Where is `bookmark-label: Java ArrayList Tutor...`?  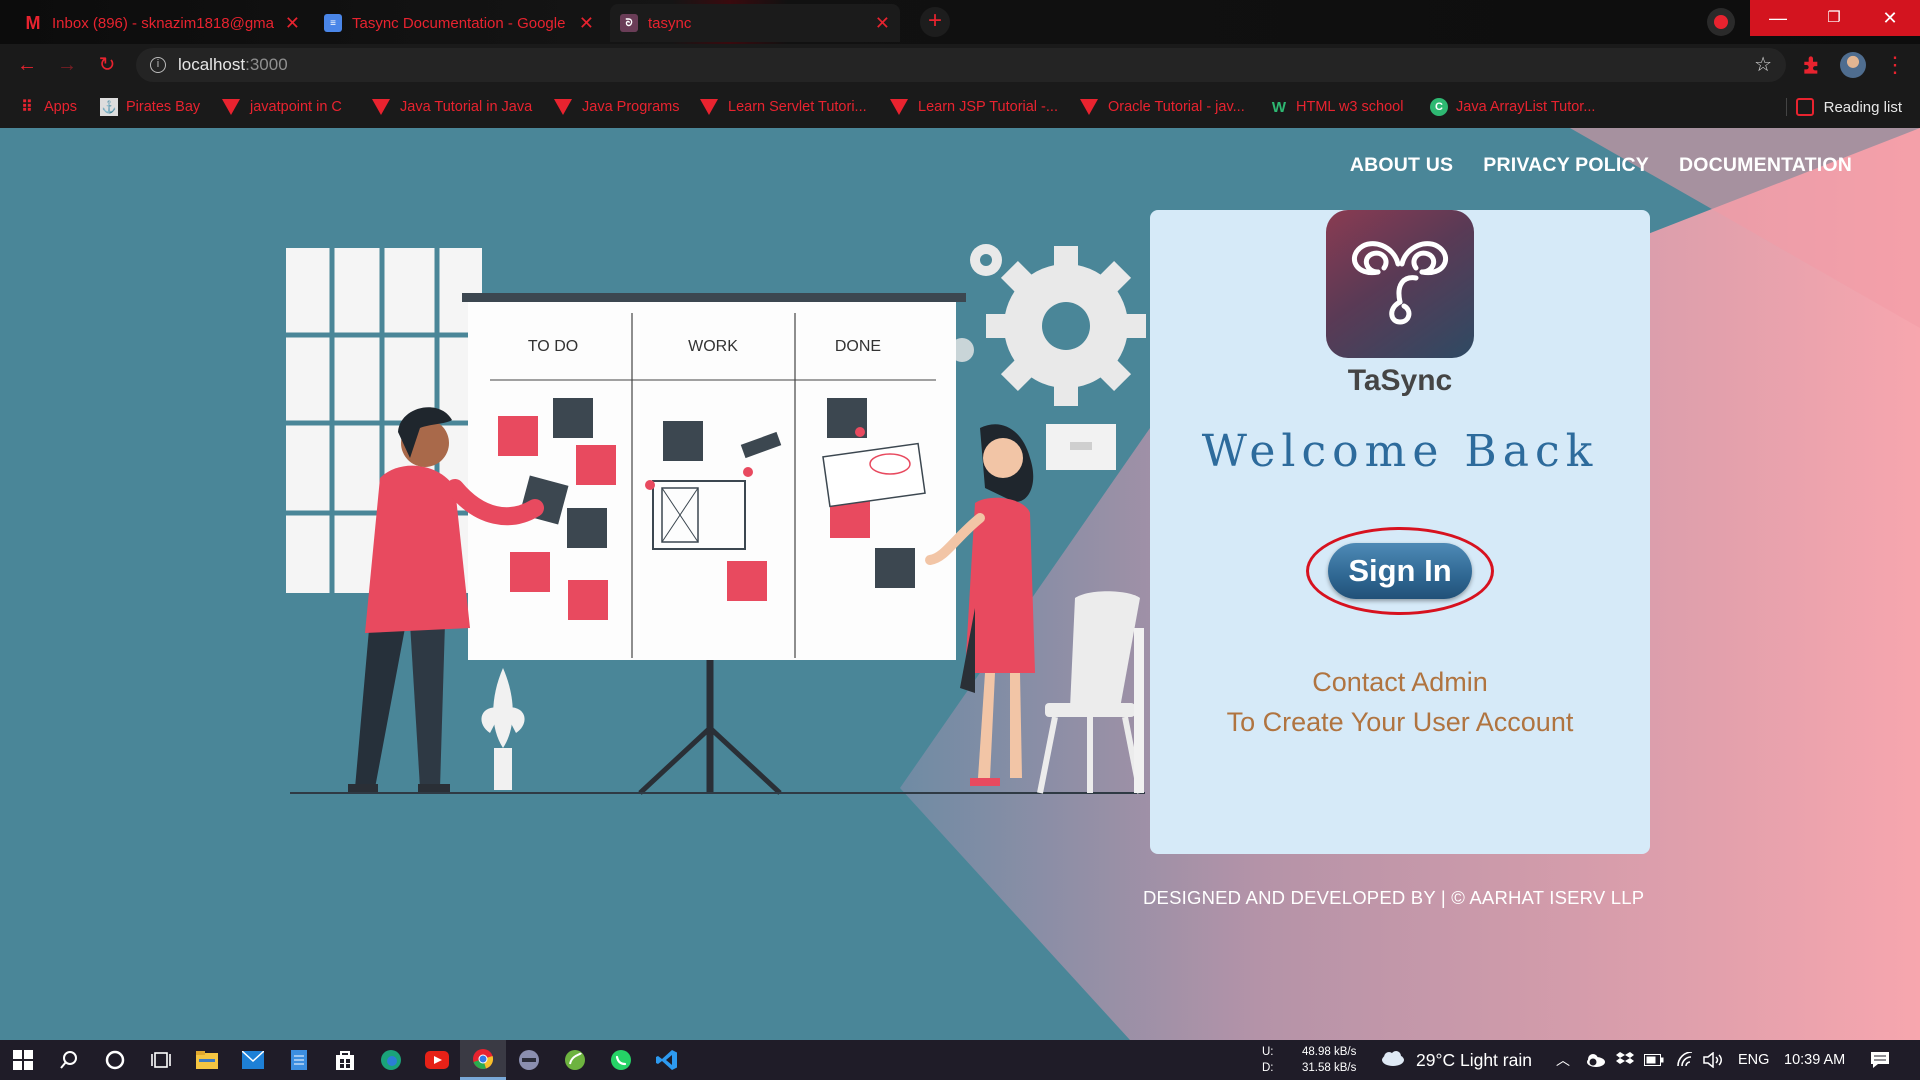 bookmark-label: Java ArrayList Tutor... is located at coordinates (1526, 107).